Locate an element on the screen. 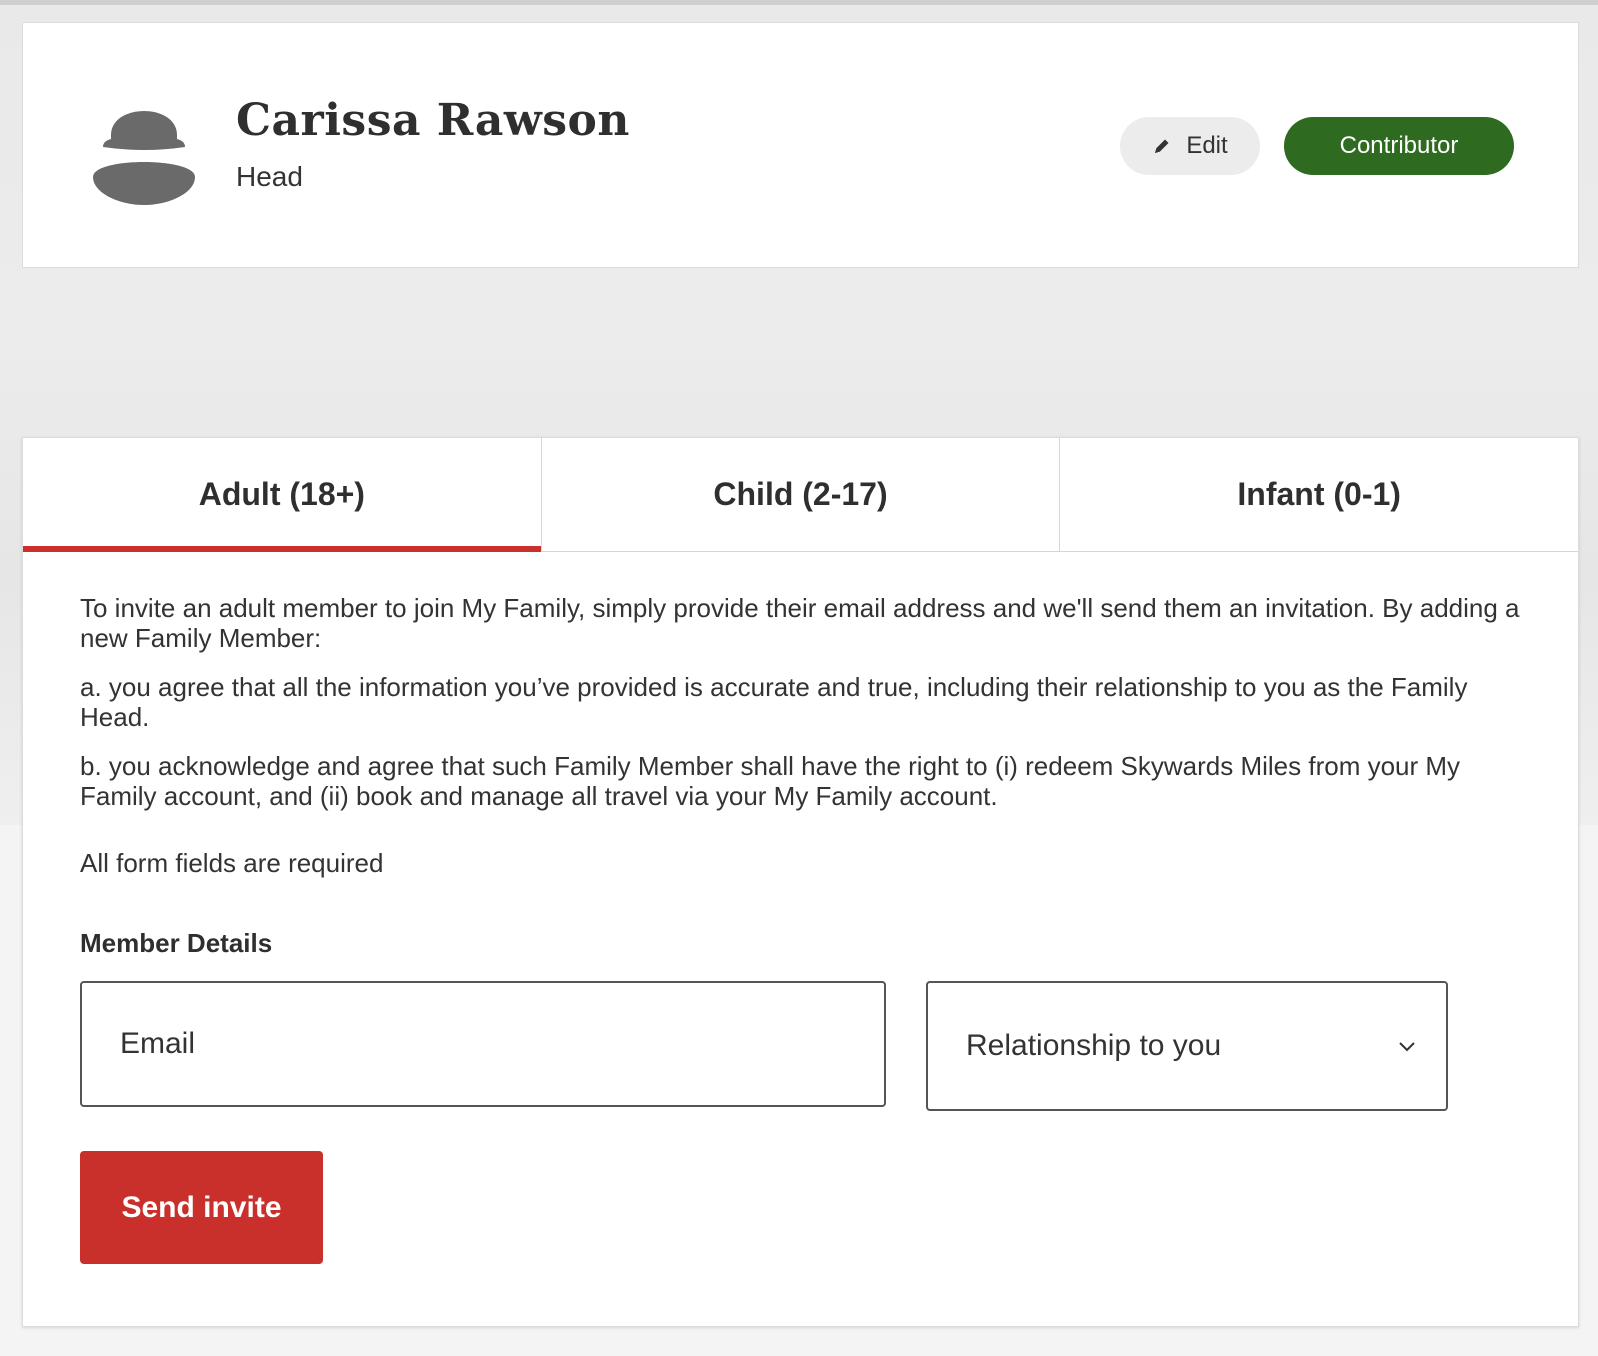  tab-child: Child (2-17) is located at coordinates (801, 494).